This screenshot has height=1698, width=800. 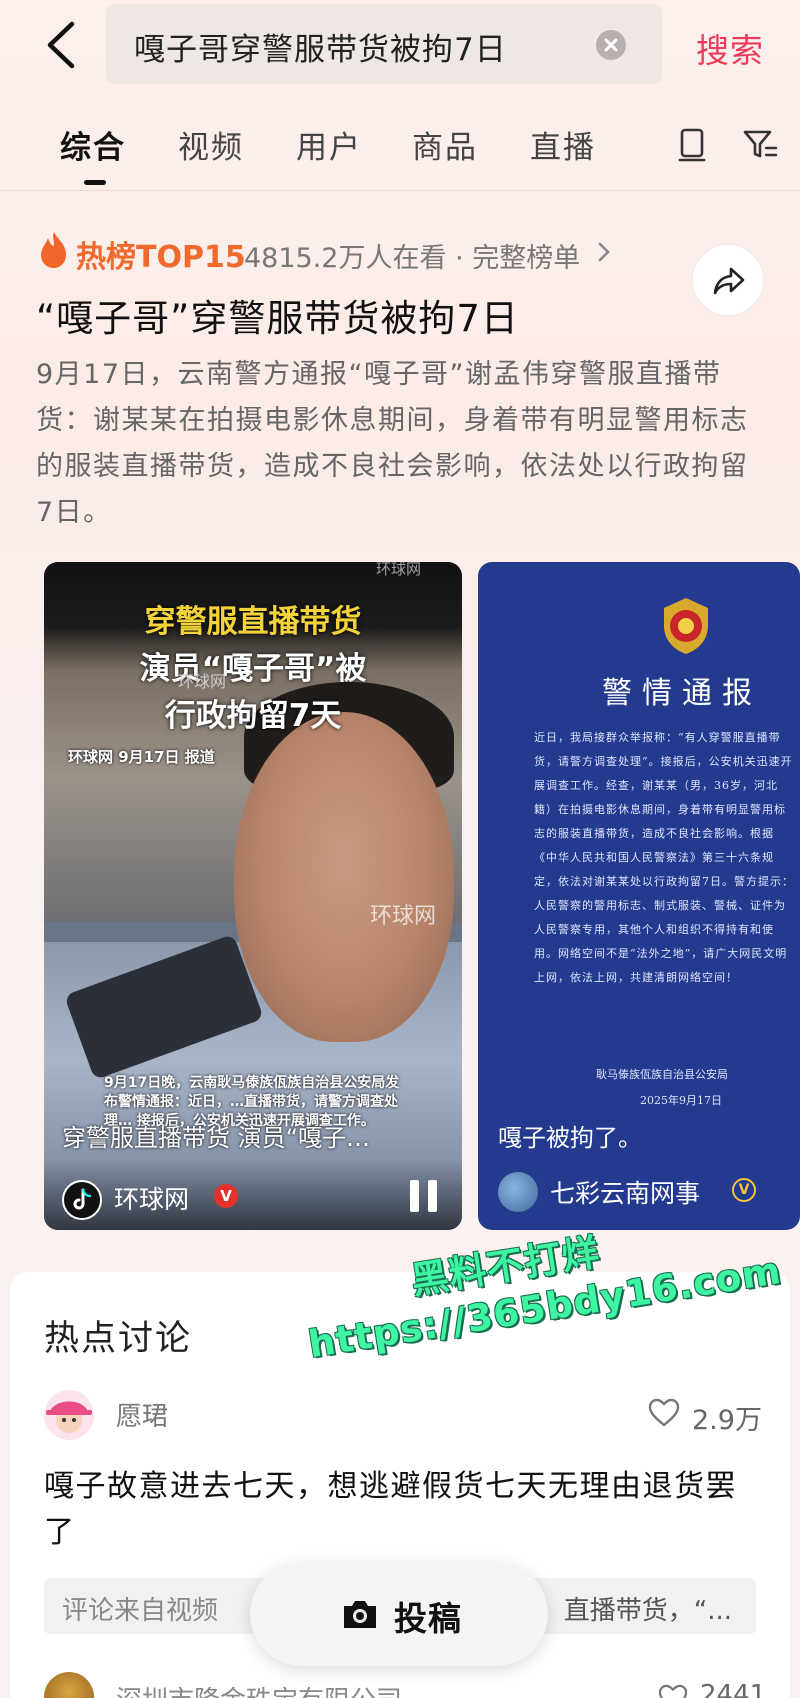 I want to click on next-comment-username: 深圳市隆金珠宝有限公司, so click(x=259, y=1689).